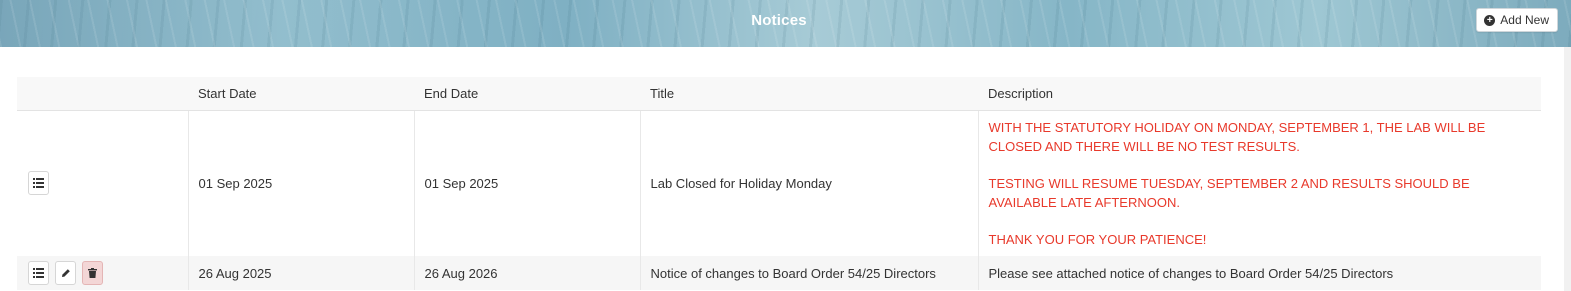 The width and height of the screenshot is (1571, 291). I want to click on end-date-cell: 01 Sep 2025, so click(527, 183).